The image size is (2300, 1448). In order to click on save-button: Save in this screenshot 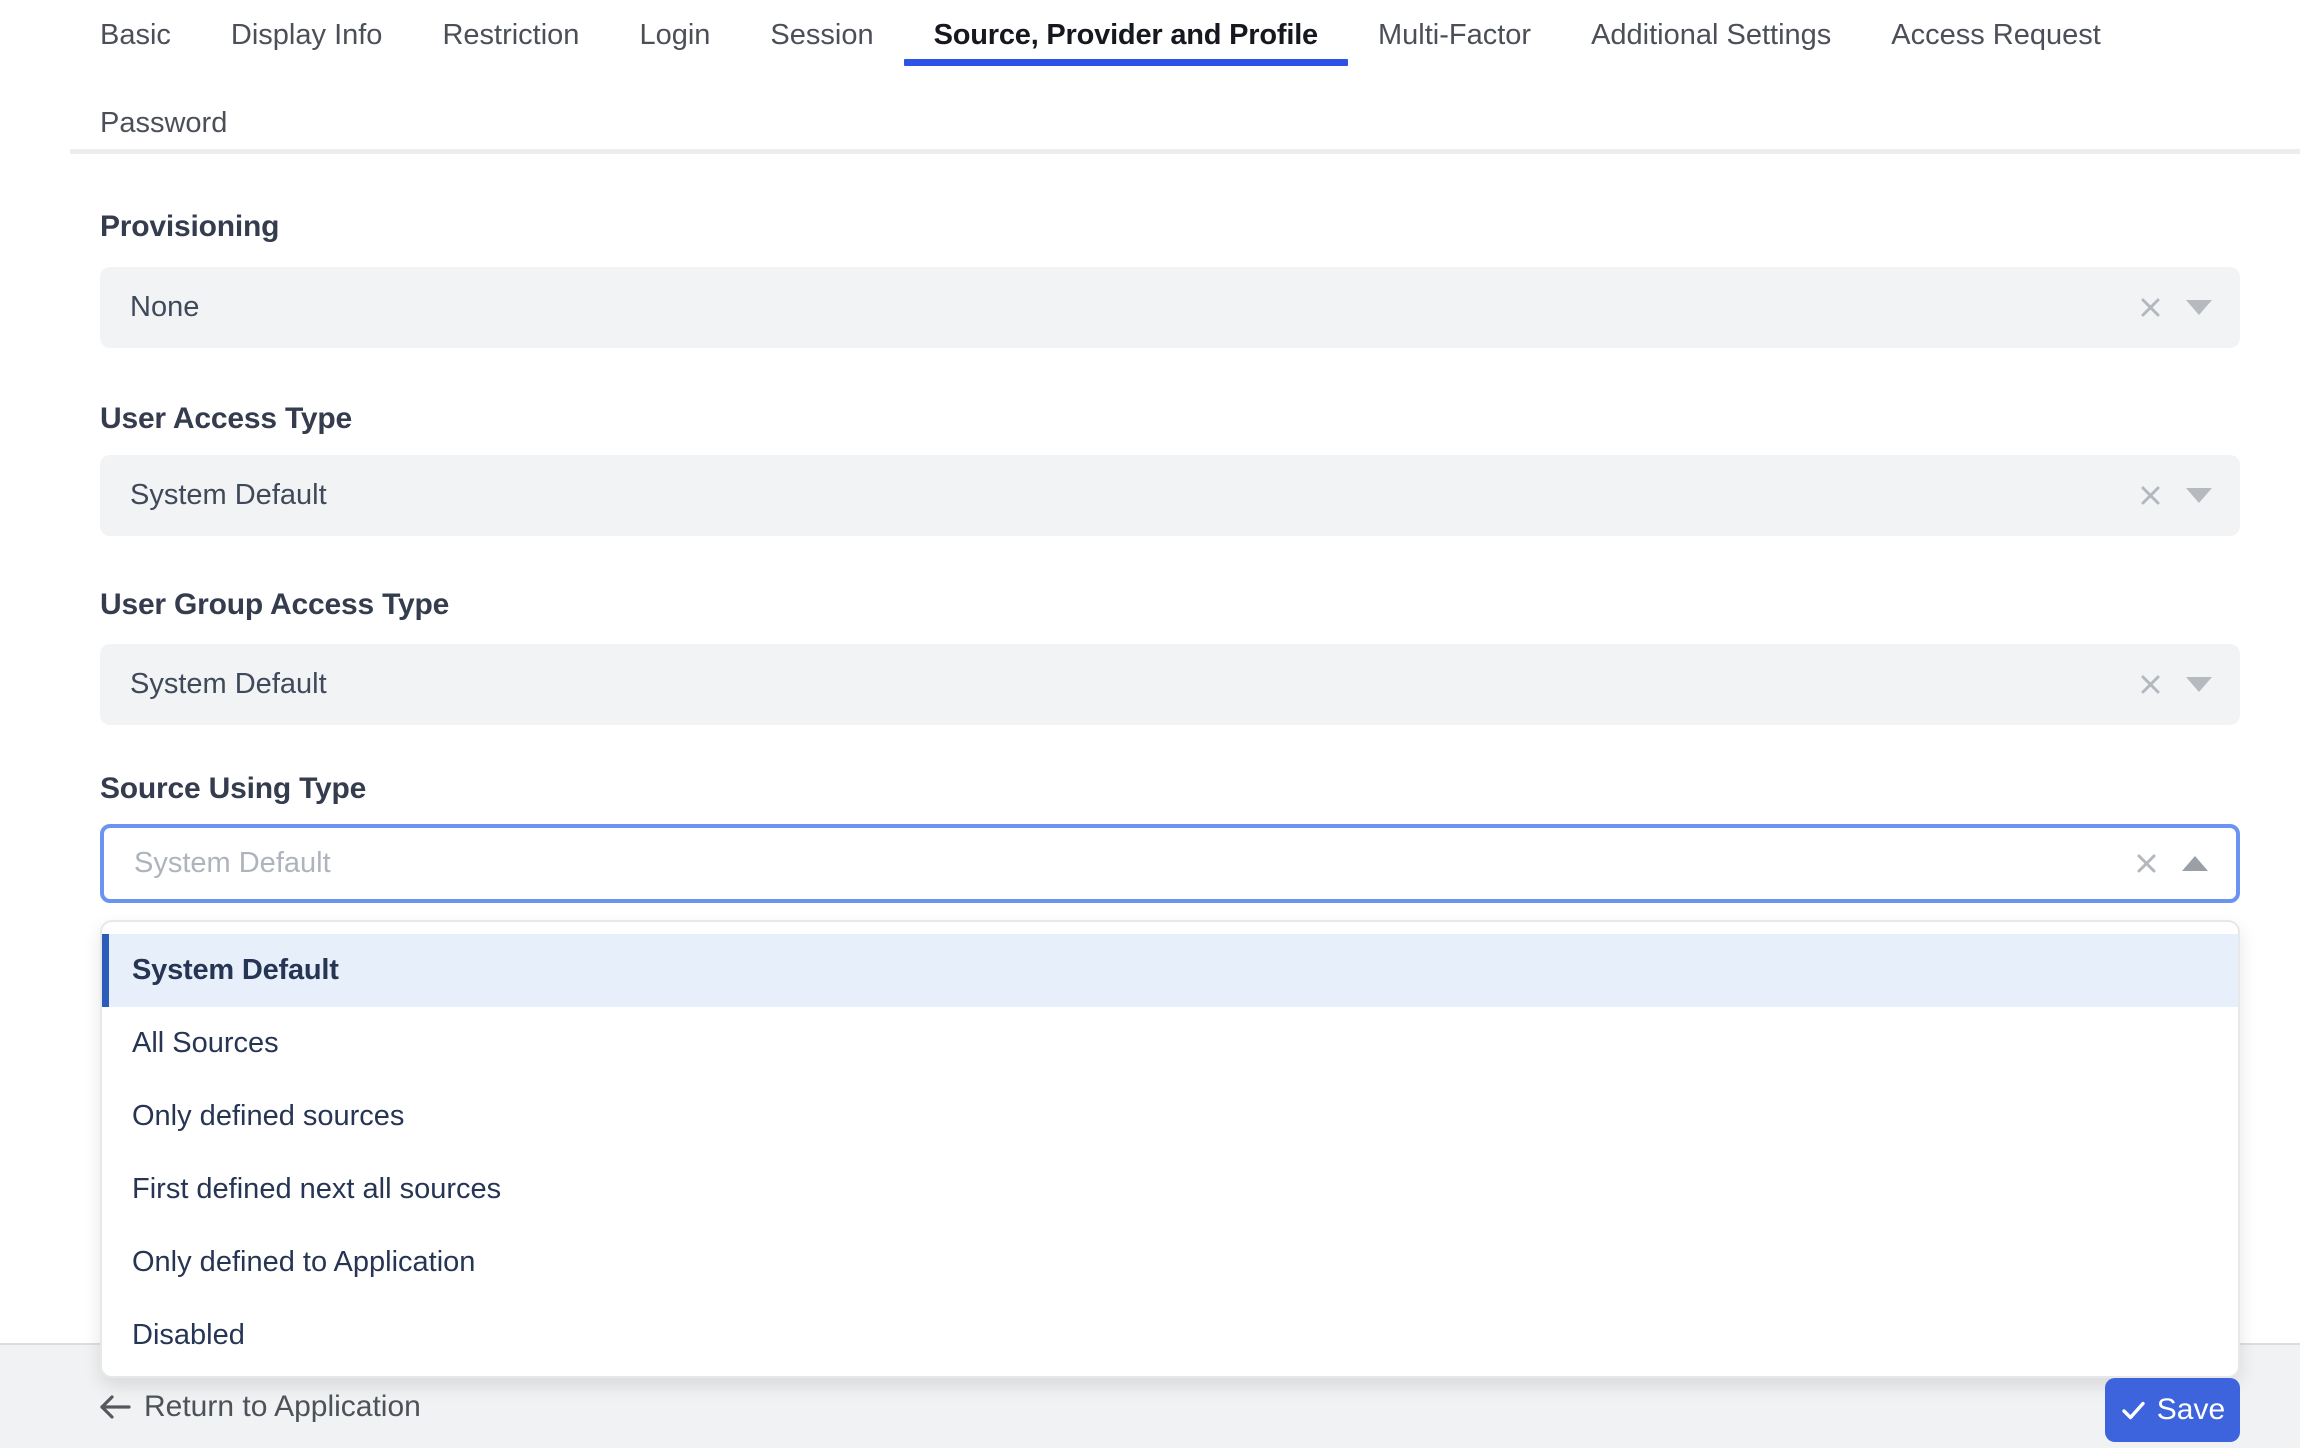, I will do `click(2172, 1410)`.